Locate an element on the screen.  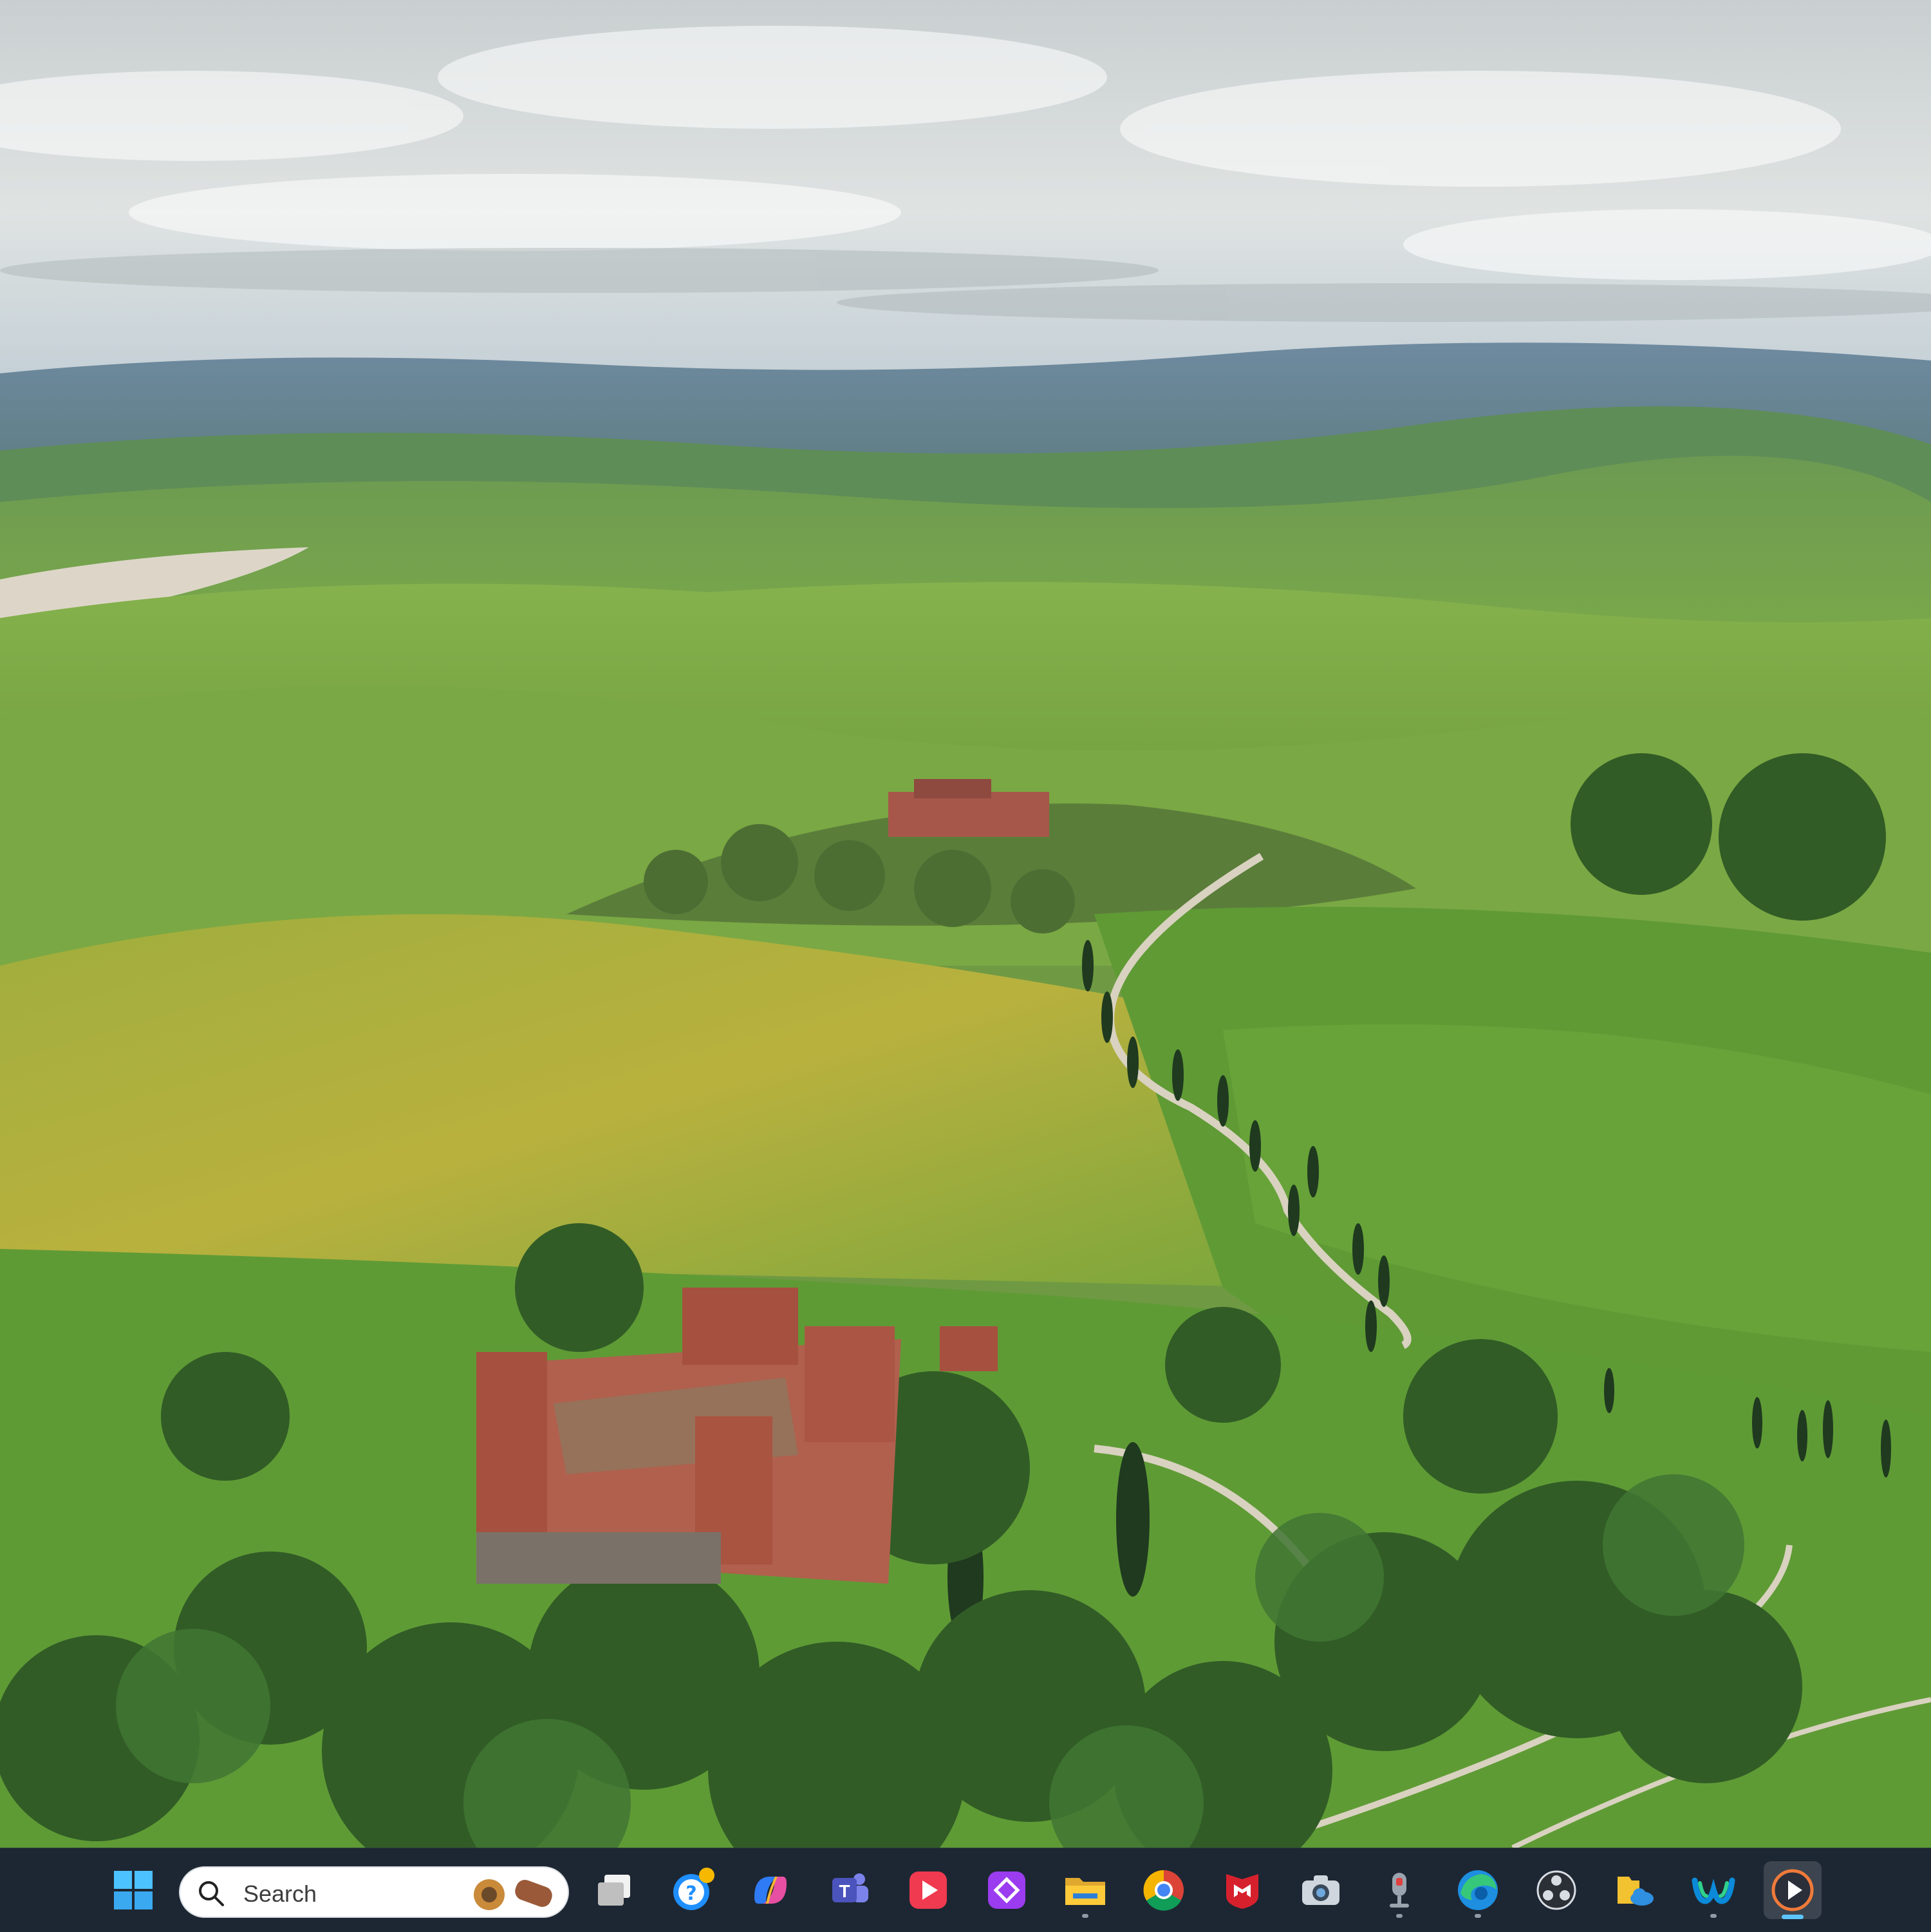
task-view-icon is located at coordinates (614, 1890).